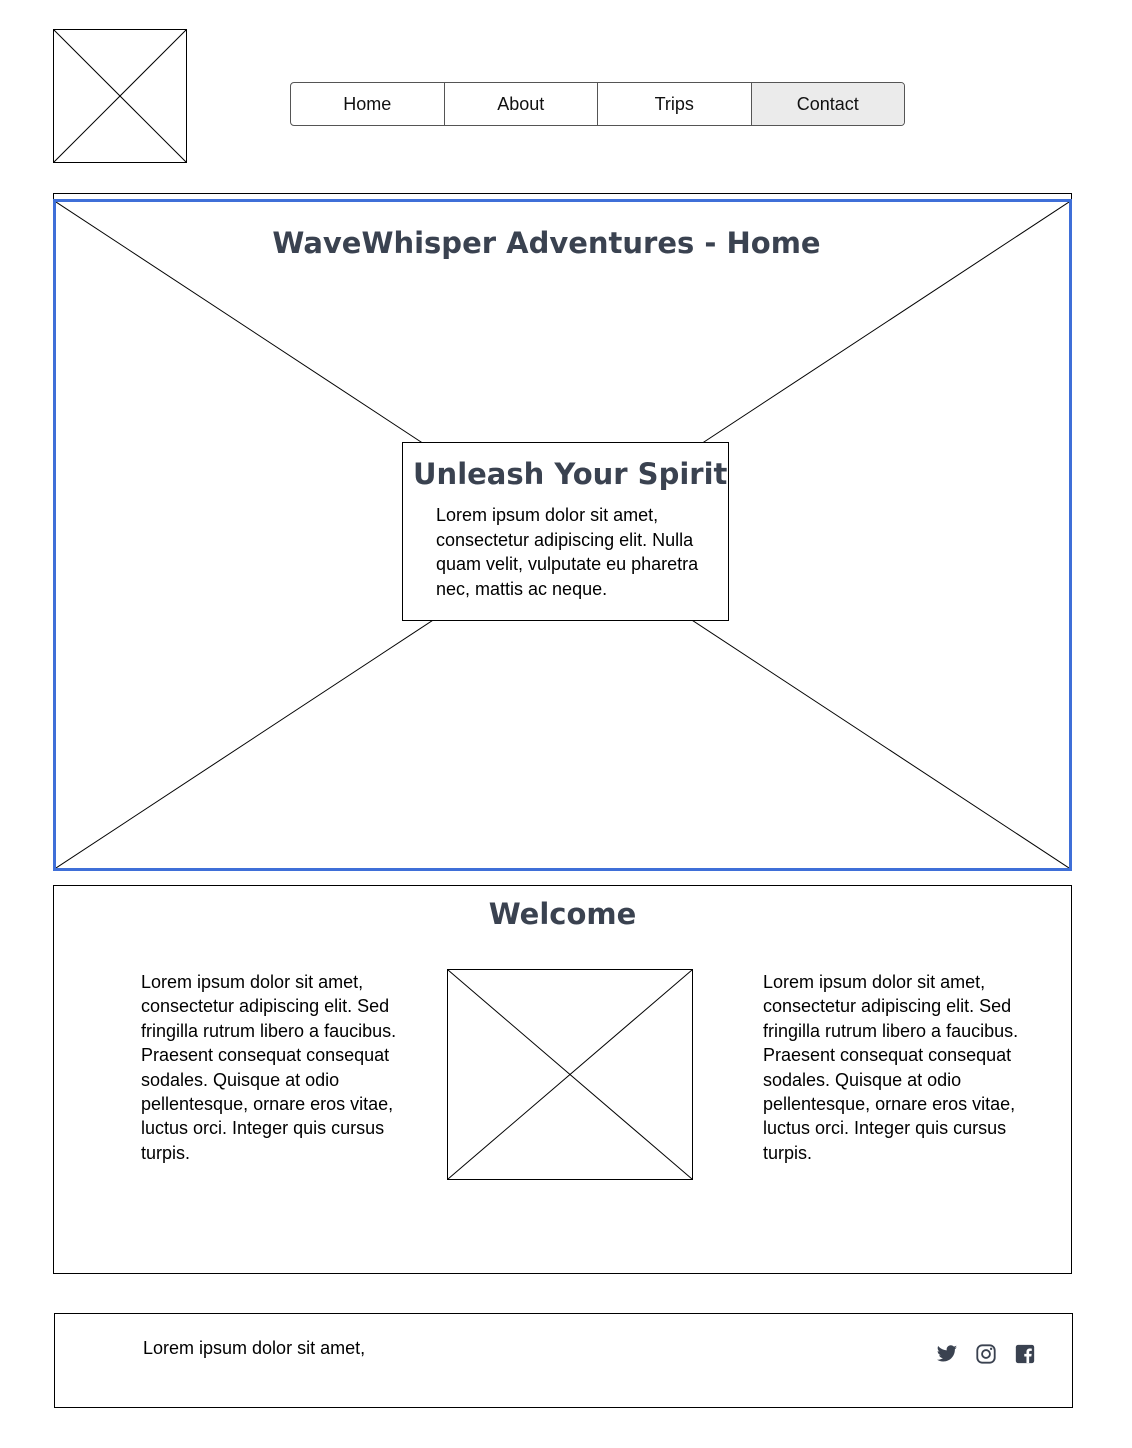  I want to click on welcome-image-placeholder, so click(570, 1074).